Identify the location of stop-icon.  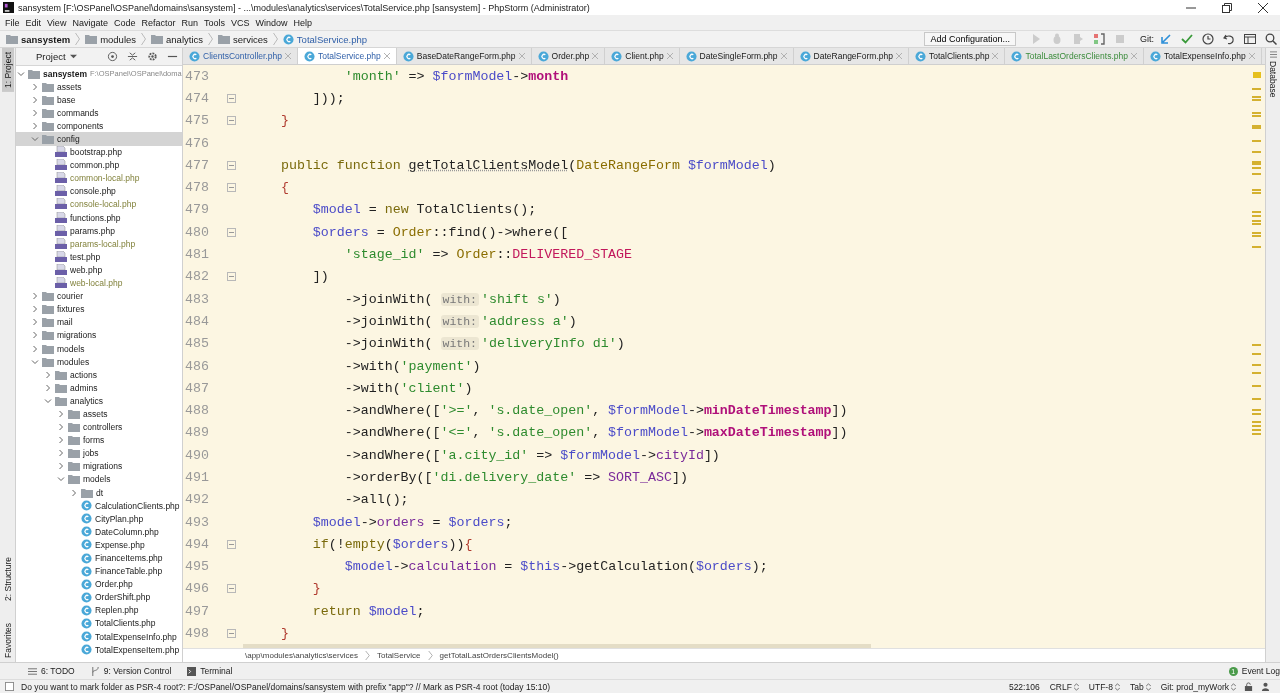
(1120, 39).